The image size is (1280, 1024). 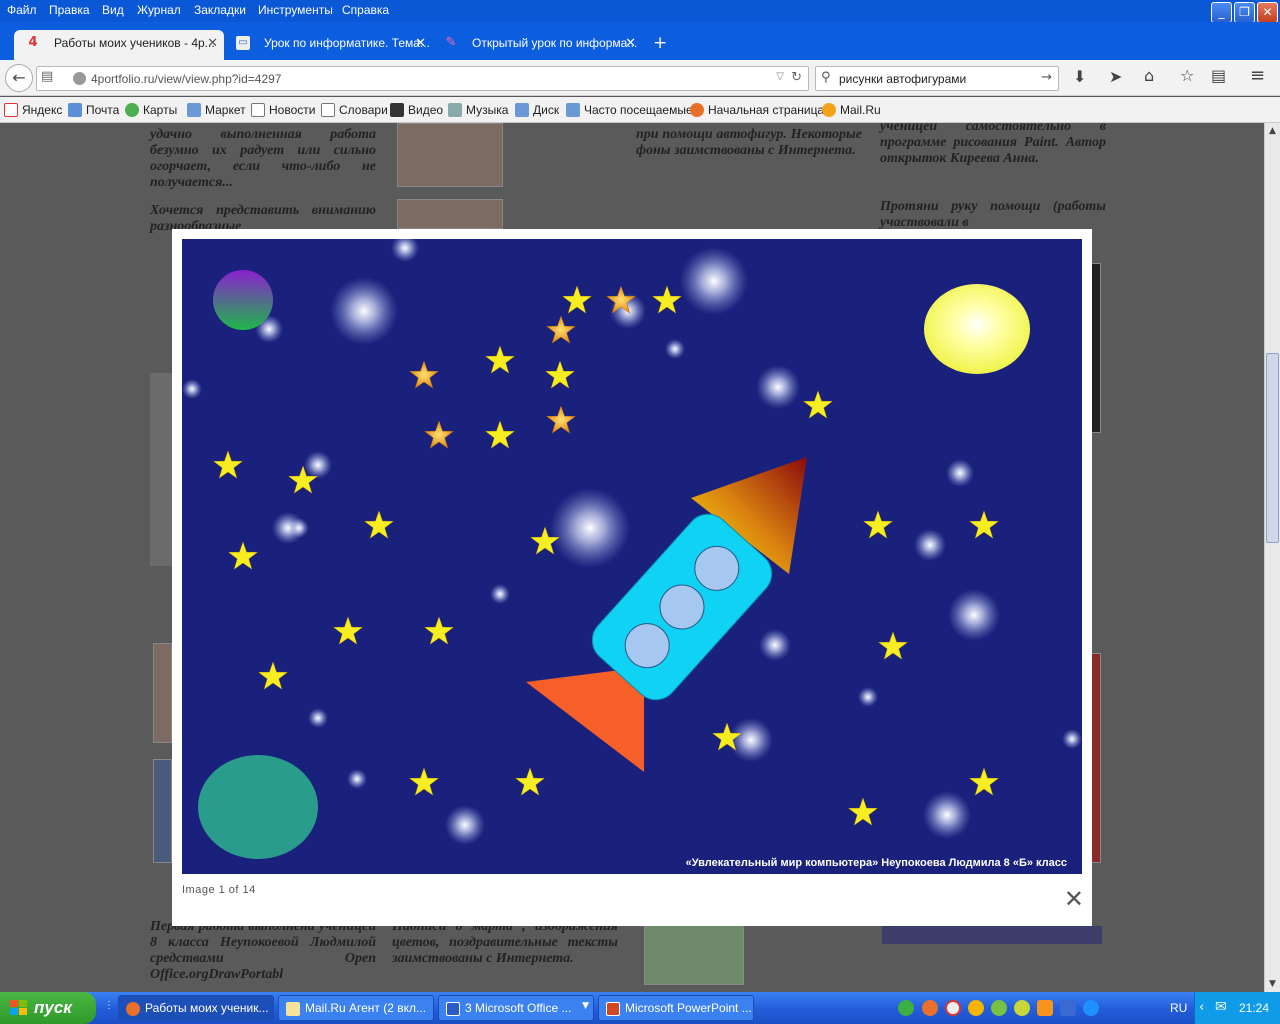 I want to click on tray-app-icon, so click(x=906, y=1008).